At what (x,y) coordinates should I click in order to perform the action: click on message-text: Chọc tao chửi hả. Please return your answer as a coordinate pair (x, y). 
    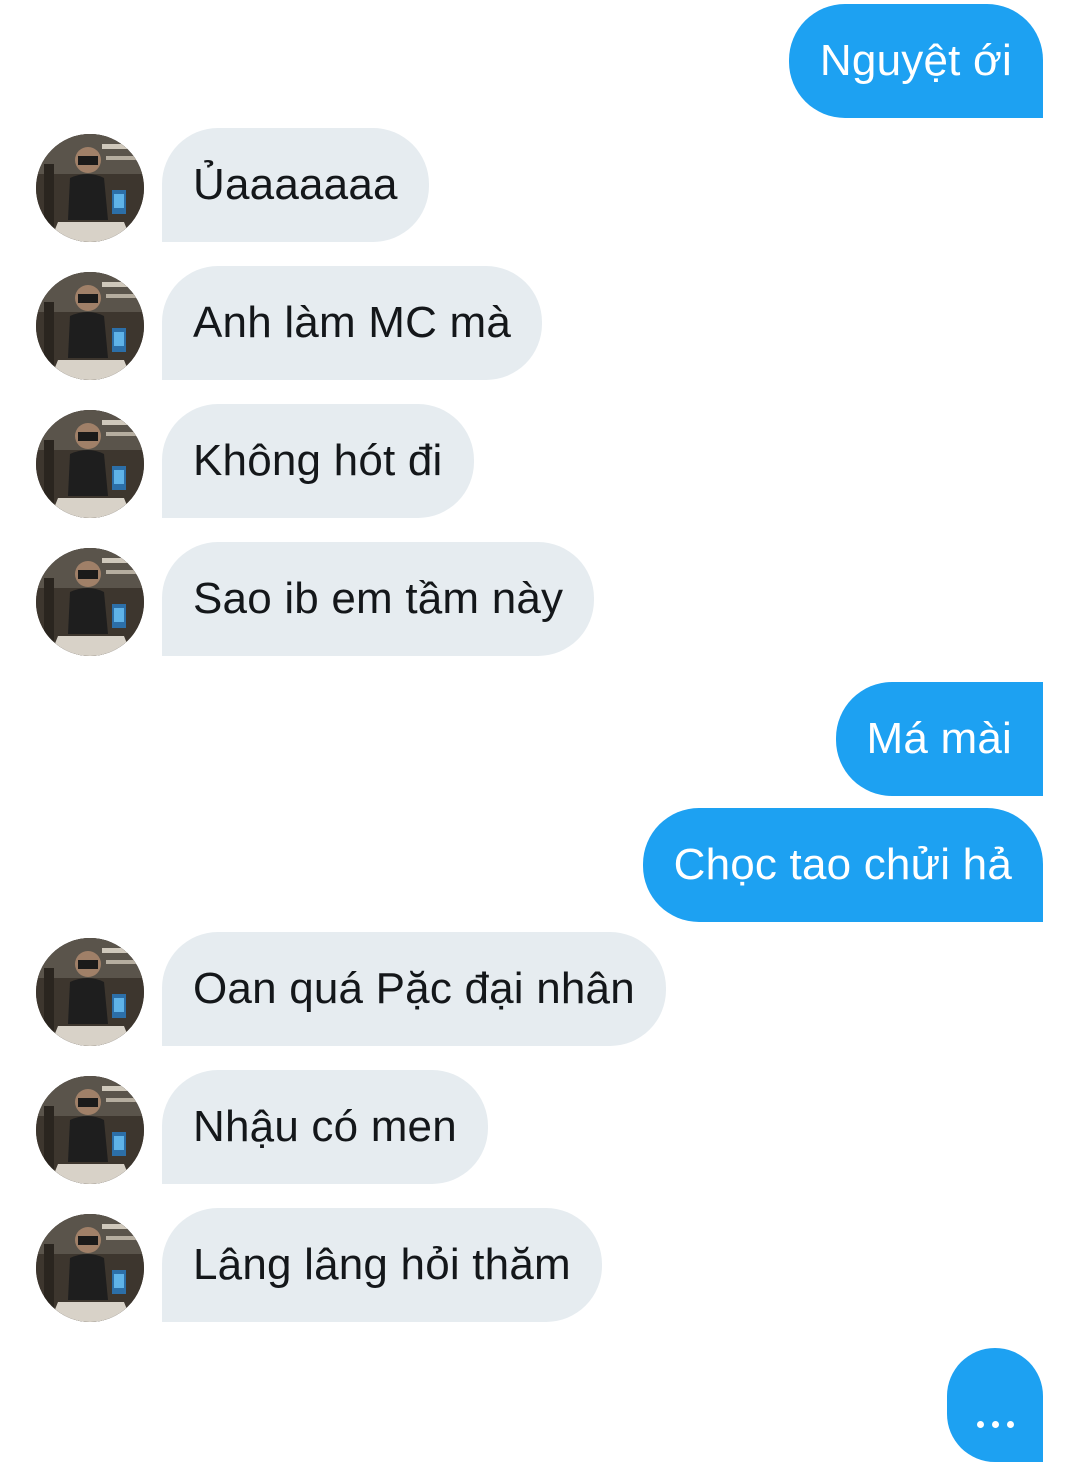
    Looking at the image, I should click on (842, 864).